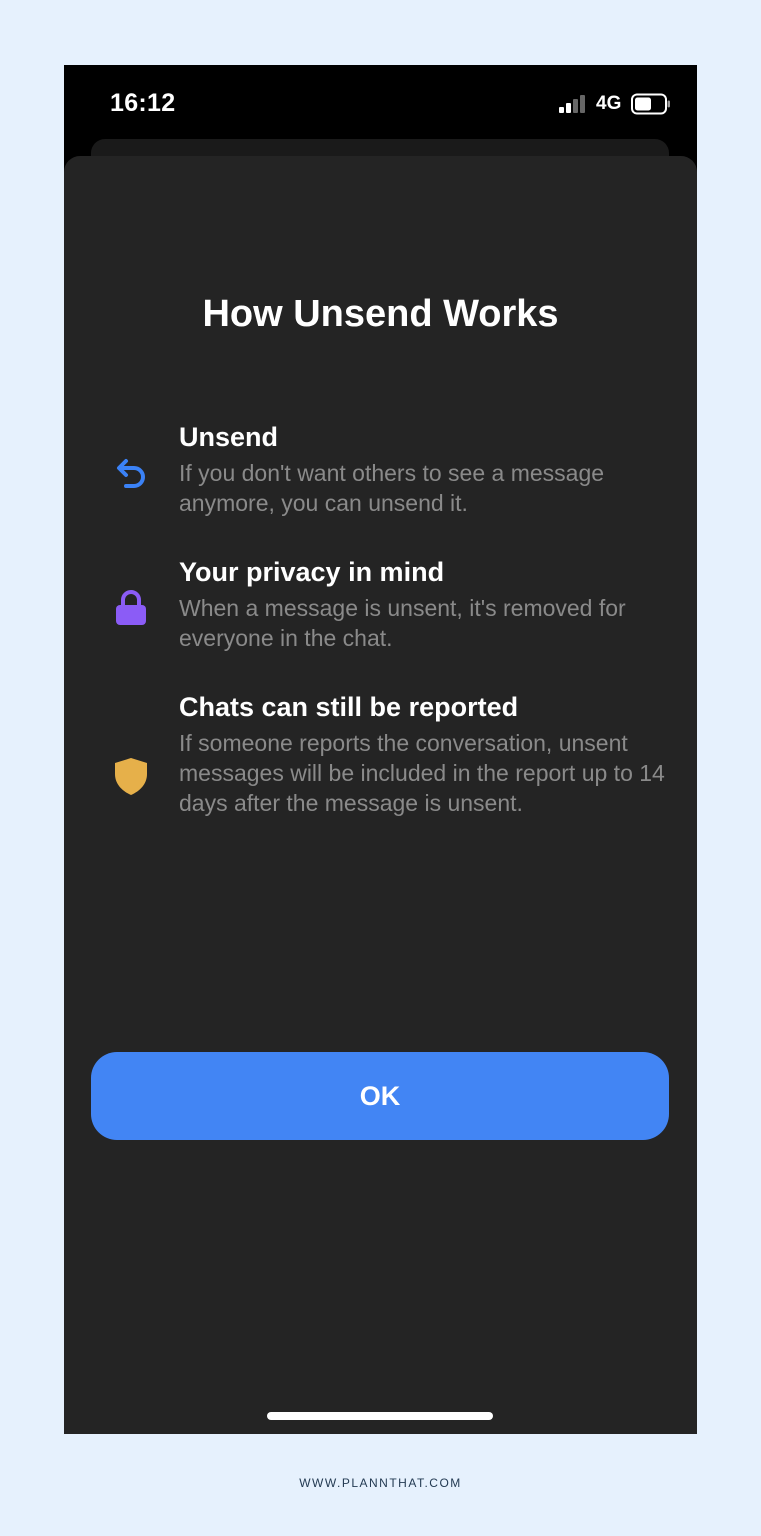 The height and width of the screenshot is (1536, 761). Describe the element at coordinates (380, 1416) in the screenshot. I see `home-indicator` at that location.